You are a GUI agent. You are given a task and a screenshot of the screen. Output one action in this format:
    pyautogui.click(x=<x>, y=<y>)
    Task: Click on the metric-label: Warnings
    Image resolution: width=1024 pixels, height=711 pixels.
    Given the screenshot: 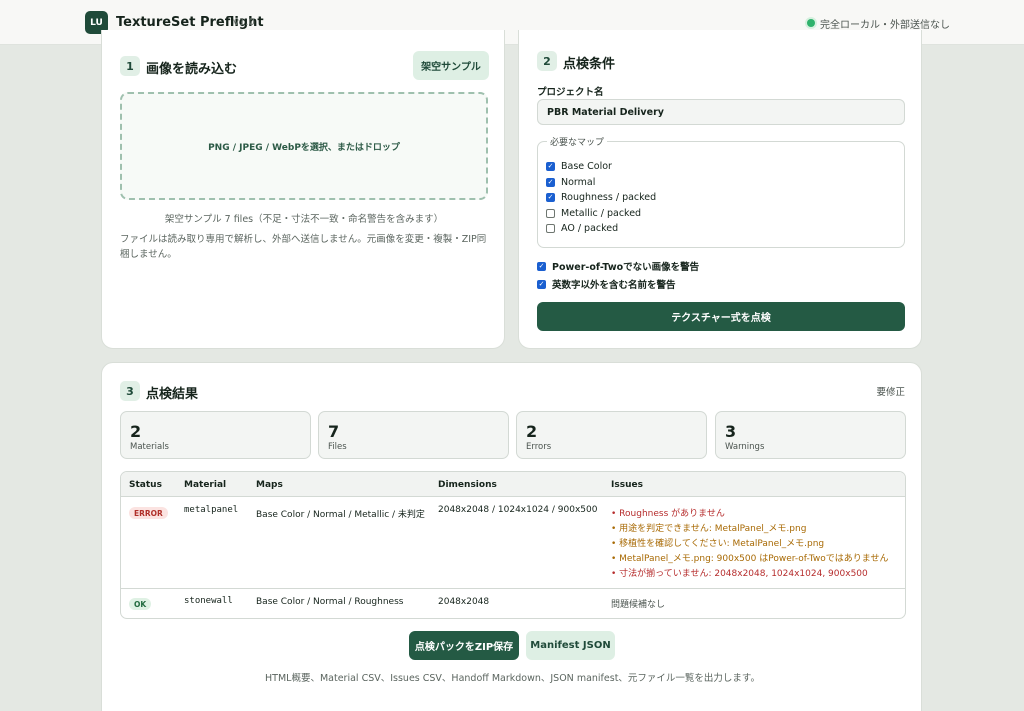 What is the action you would take?
    pyautogui.click(x=745, y=447)
    